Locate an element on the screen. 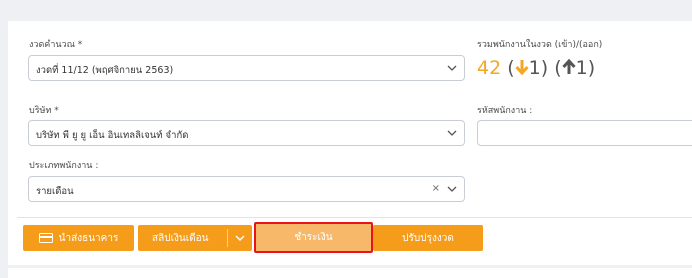 The image size is (692, 278). company-select: บริษัท พี ยู ยู เอ็น อินเทลลิเจนท์ จำกัด is located at coordinates (246, 133).